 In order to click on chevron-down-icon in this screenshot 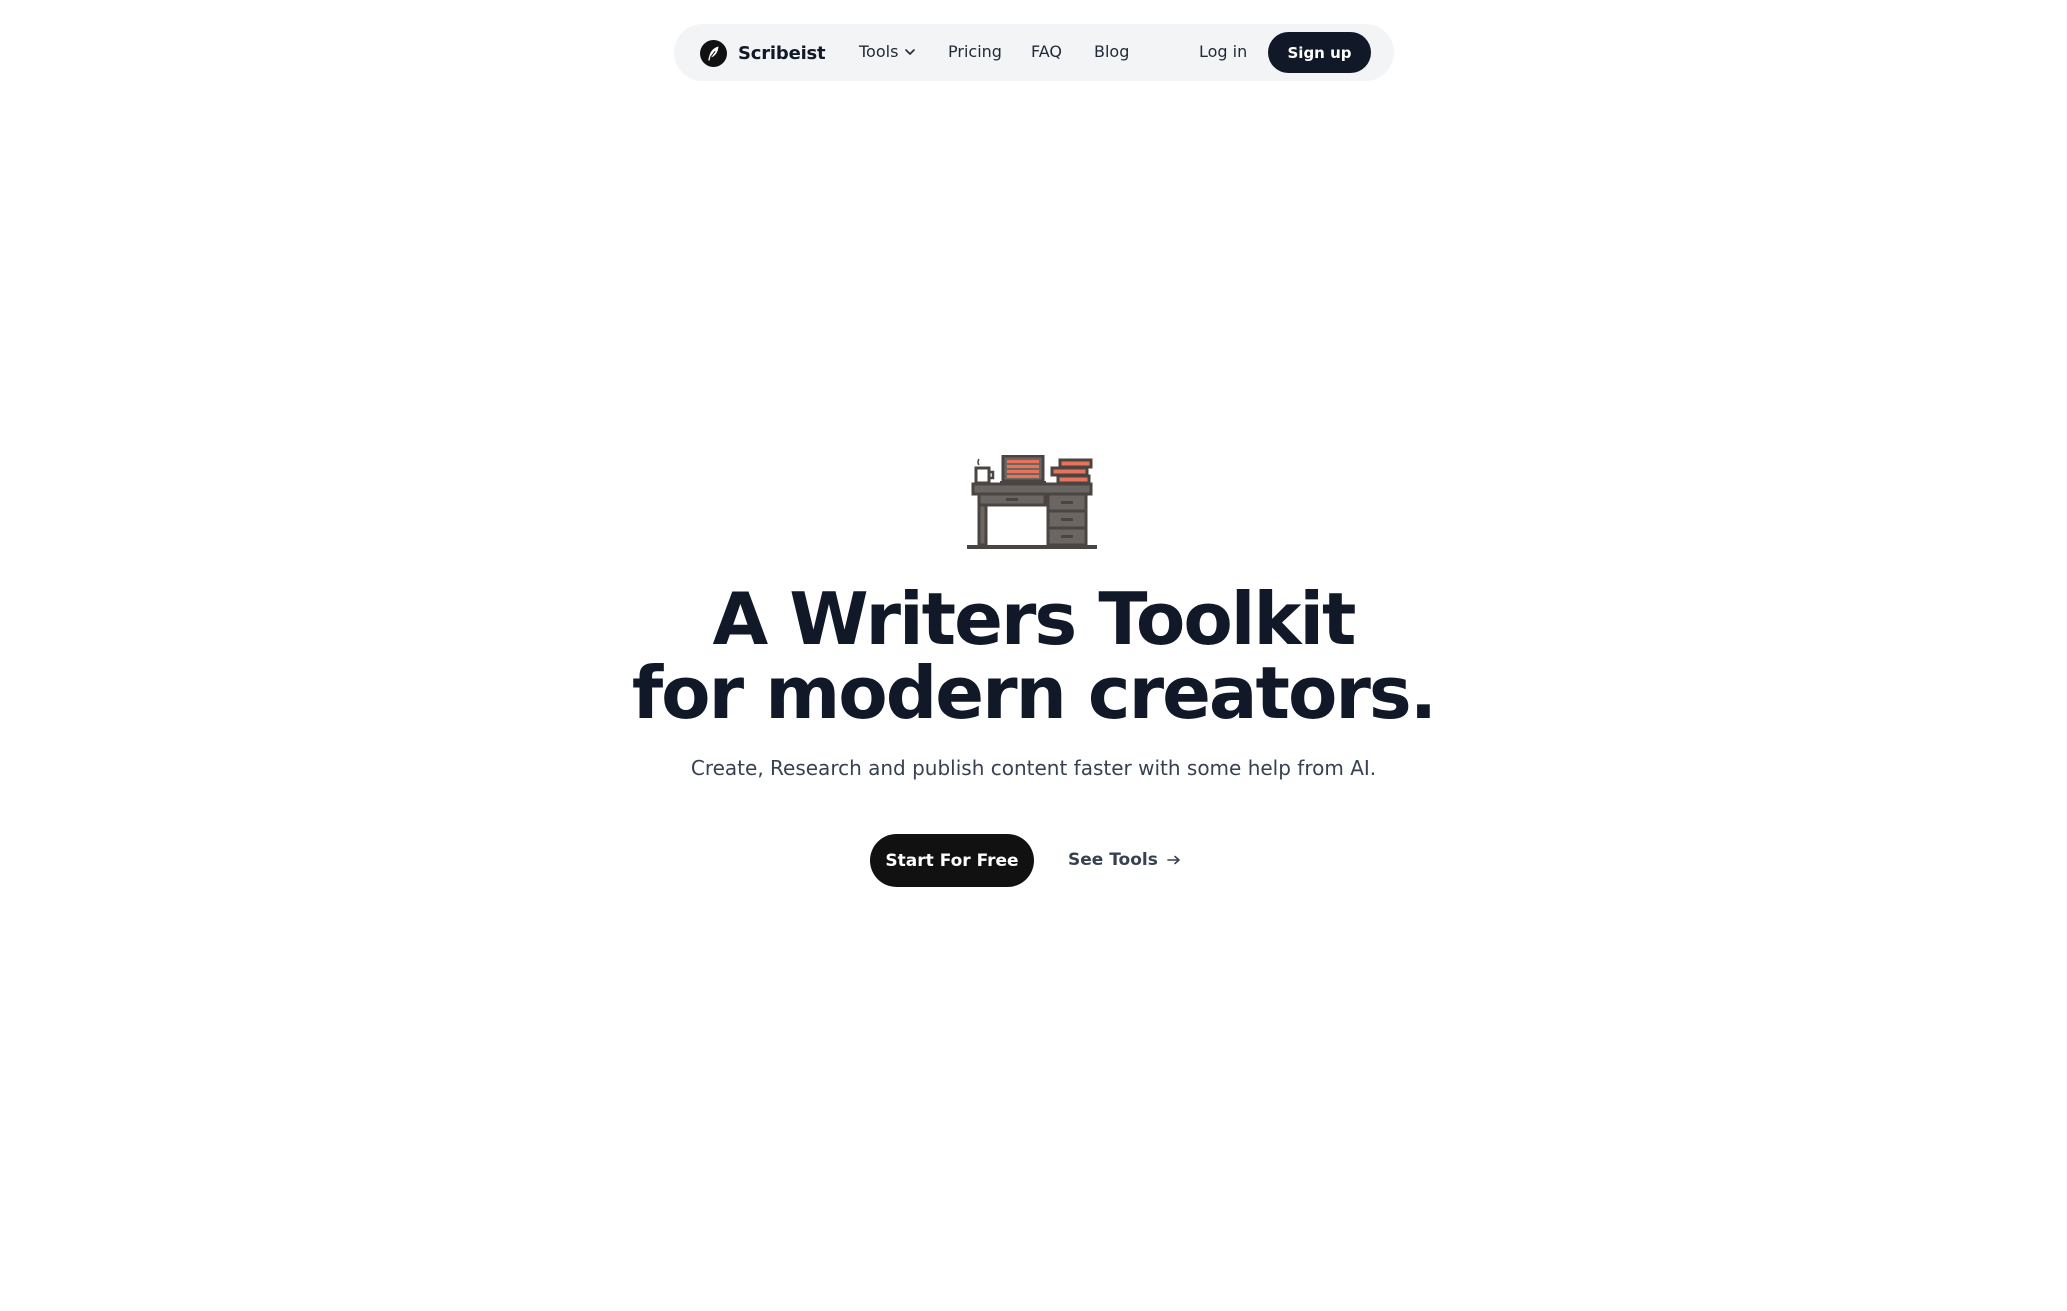, I will do `click(910, 52)`.